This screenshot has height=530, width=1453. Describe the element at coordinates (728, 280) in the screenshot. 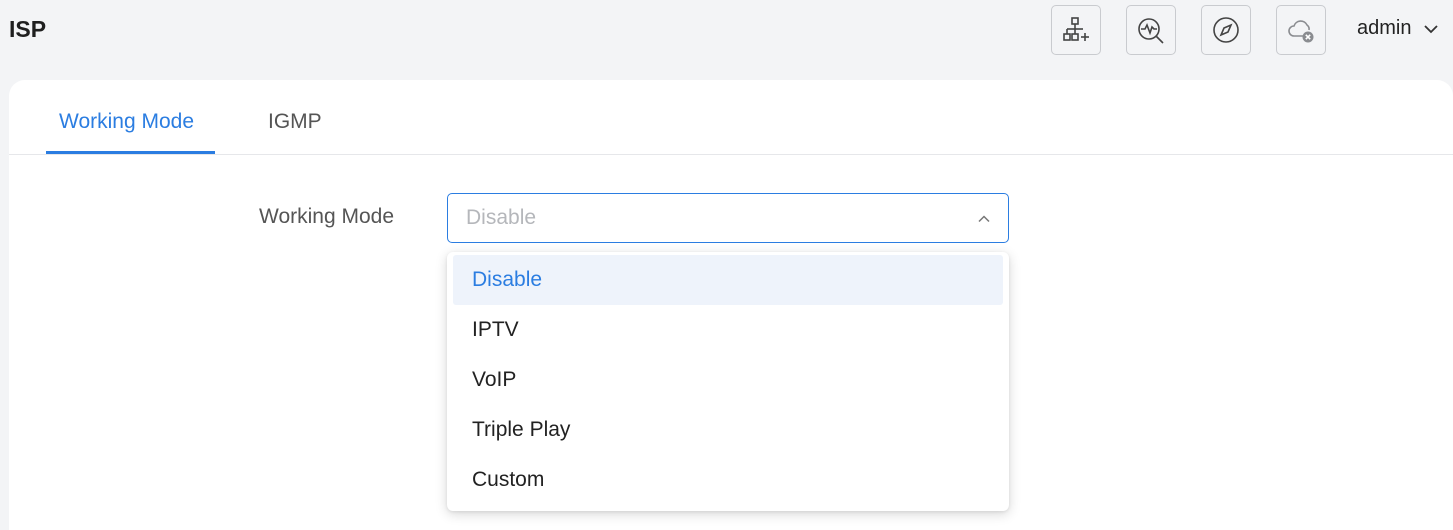

I see `option-disable: Disable` at that location.